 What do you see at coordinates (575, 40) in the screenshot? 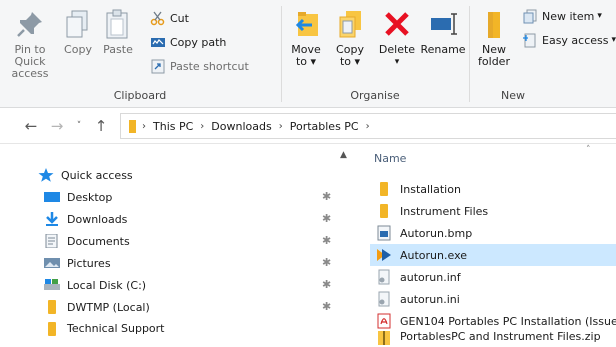
I see `easy-access-label: Easy access` at bounding box center [575, 40].